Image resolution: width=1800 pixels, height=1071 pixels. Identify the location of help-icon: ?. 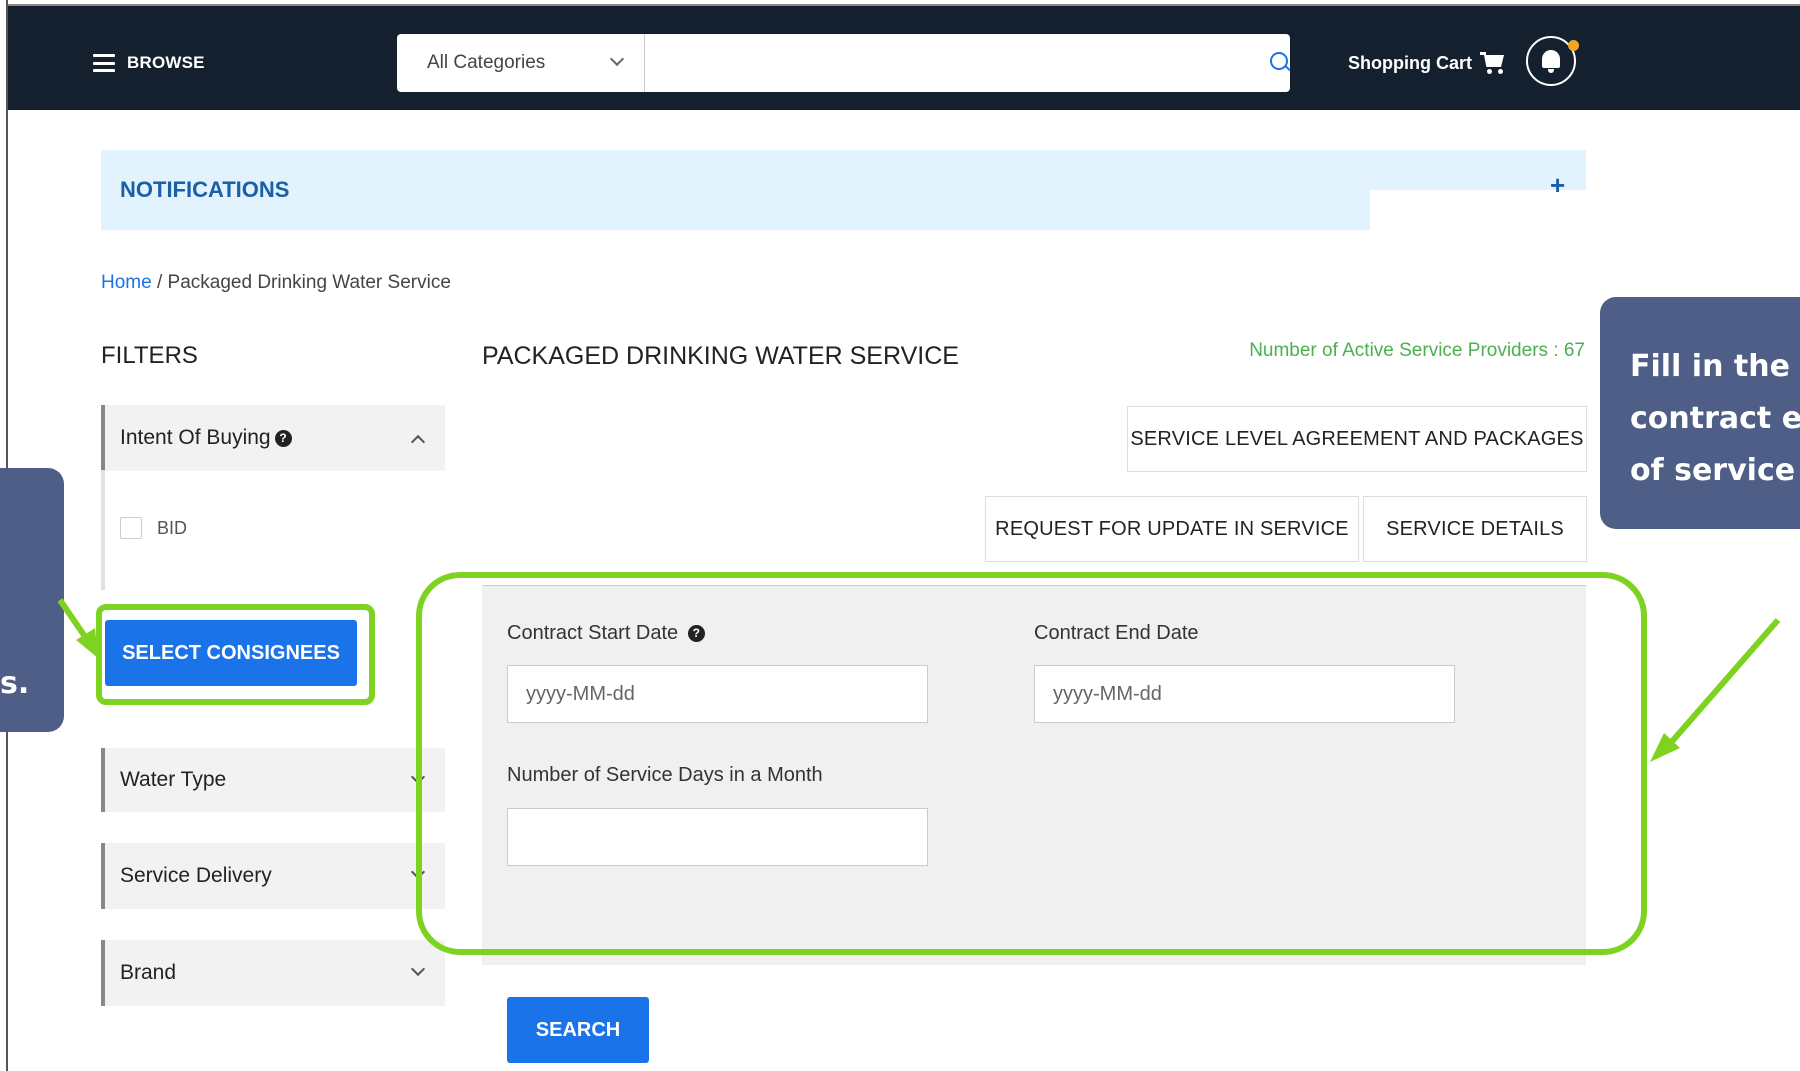
(283, 438).